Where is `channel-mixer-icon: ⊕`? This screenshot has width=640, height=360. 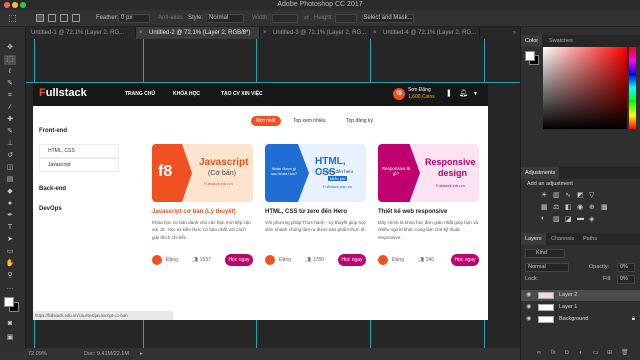
channel-mixer-icon: ⊕ is located at coordinates (592, 207).